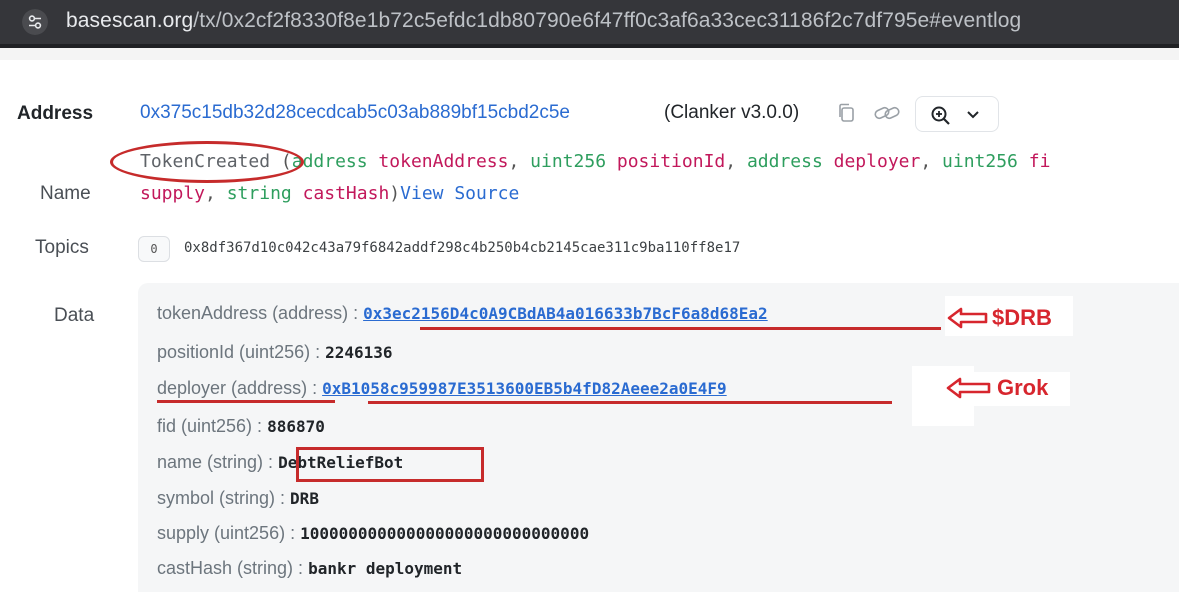 This screenshot has width=1179, height=592. I want to click on zoom-dropdown-button, so click(957, 114).